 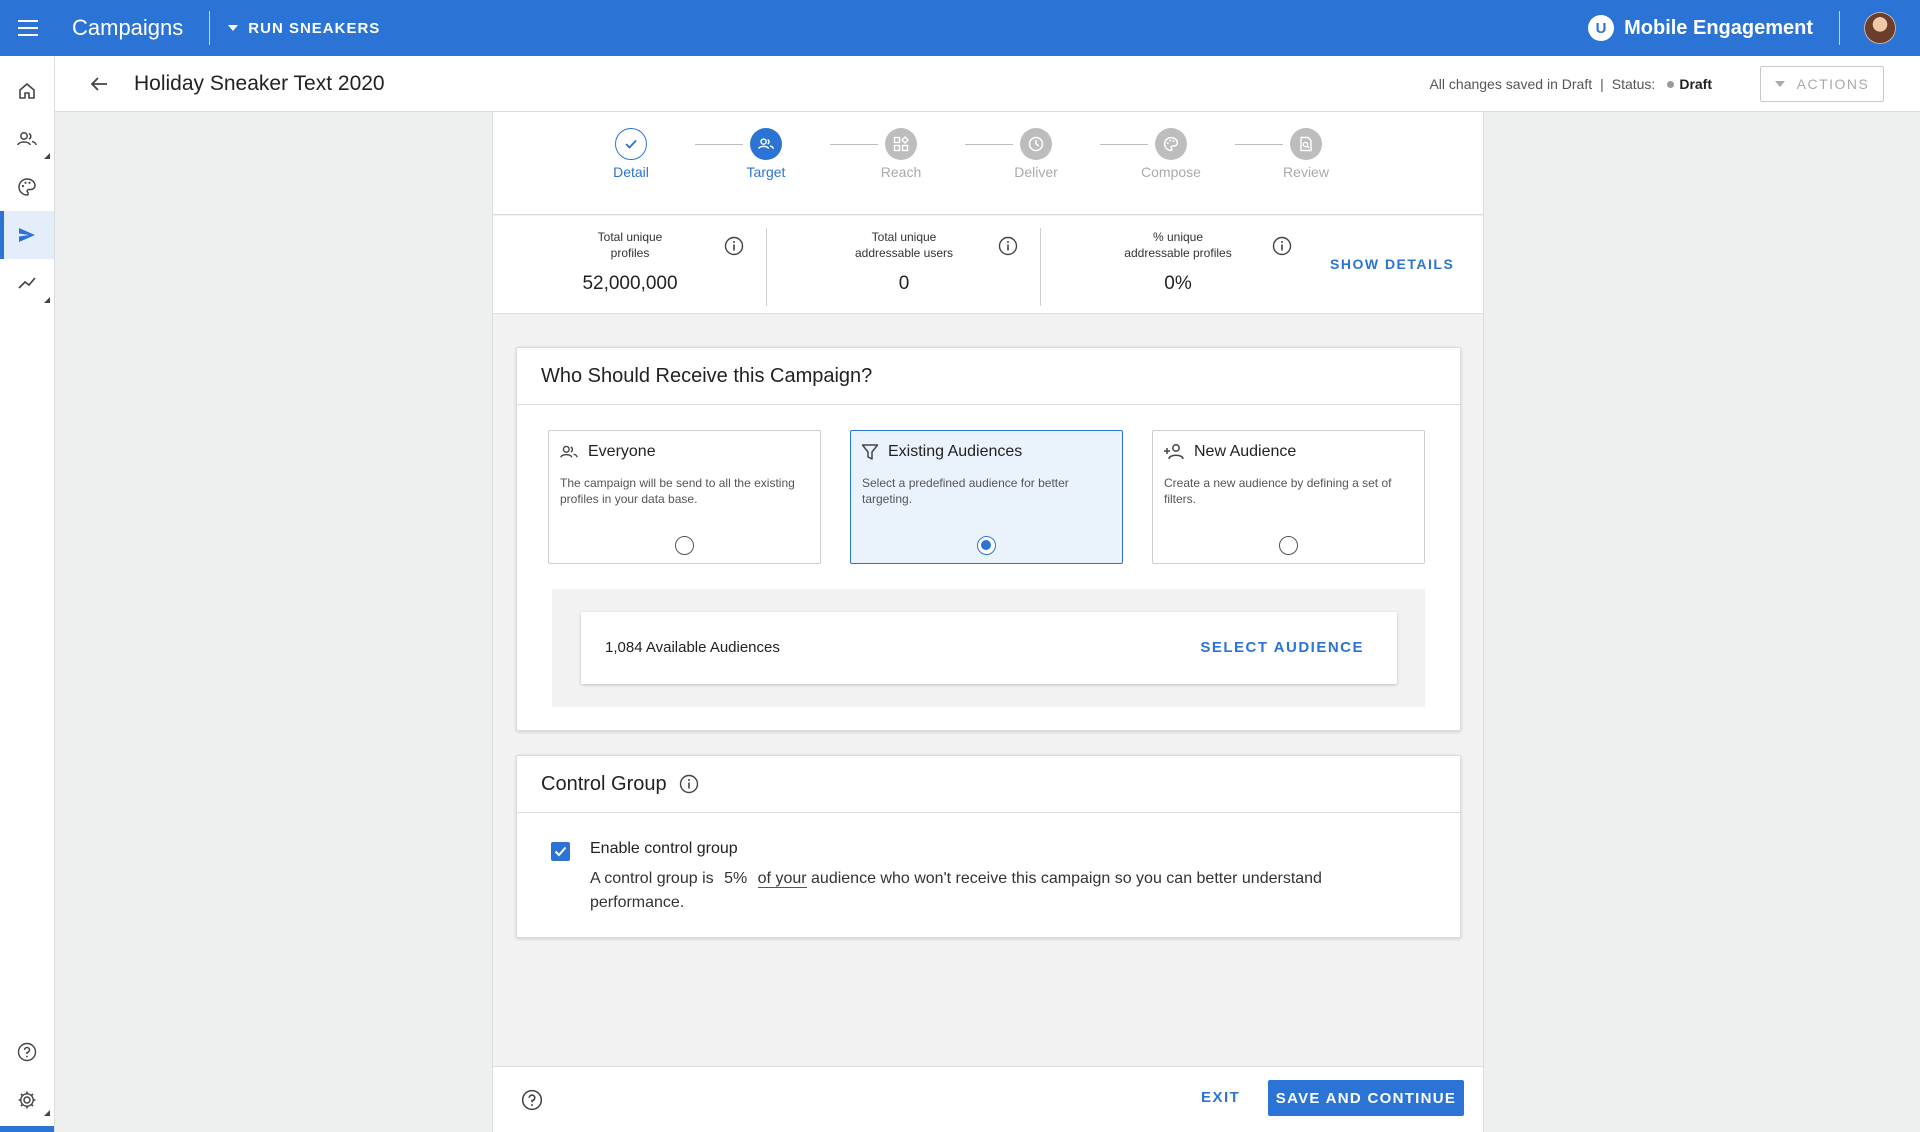 I want to click on nav-campaigns, so click(x=27, y=235).